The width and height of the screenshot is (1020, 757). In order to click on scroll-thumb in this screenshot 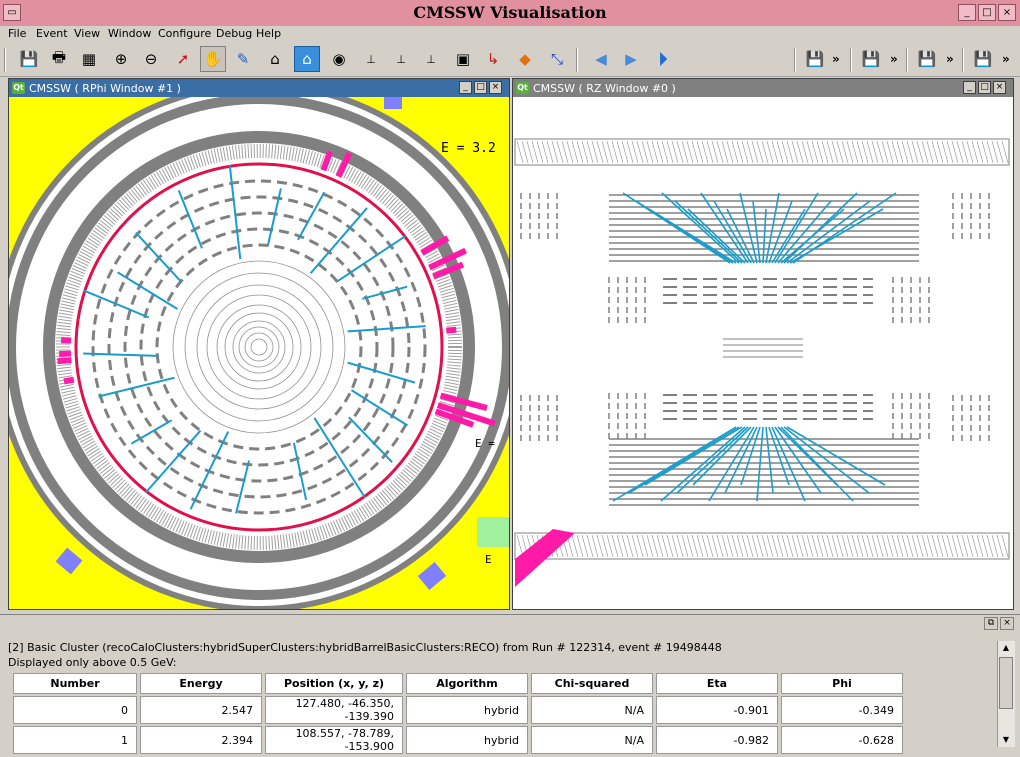, I will do `click(1006, 683)`.